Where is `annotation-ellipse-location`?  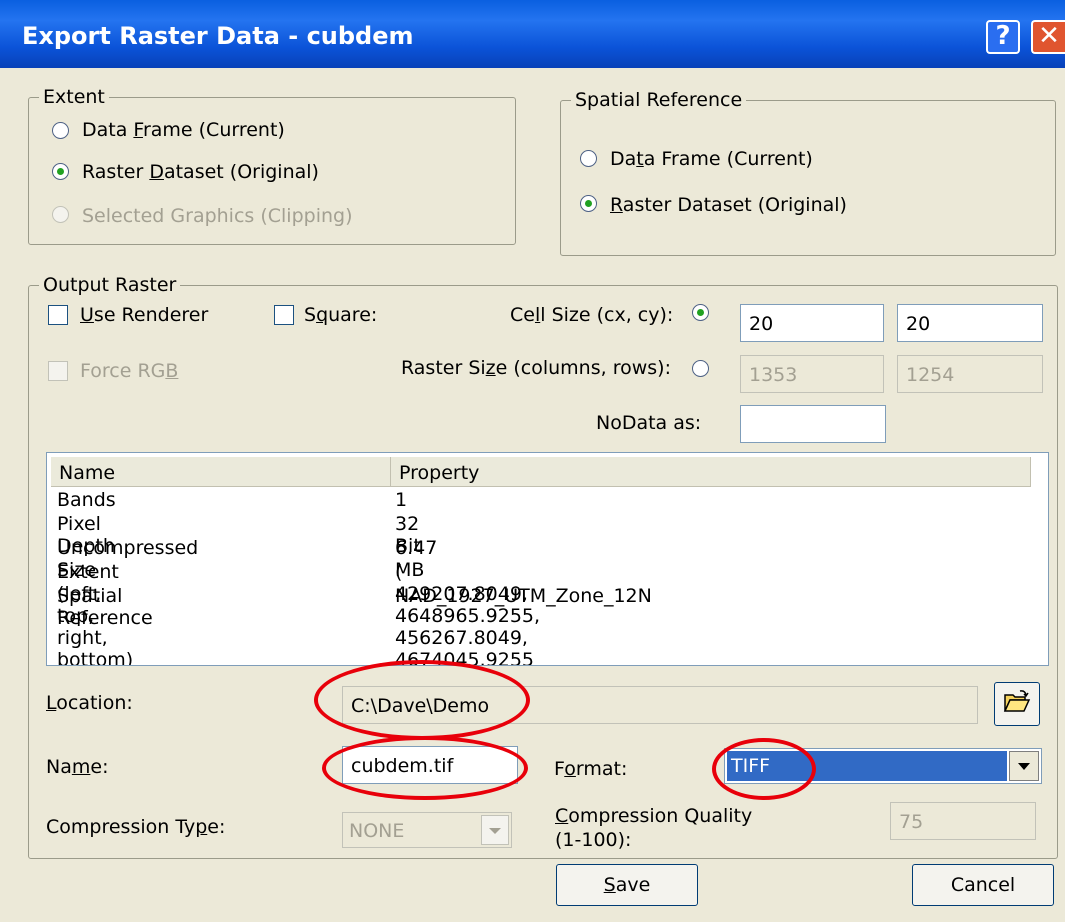
annotation-ellipse-location is located at coordinates (422, 700).